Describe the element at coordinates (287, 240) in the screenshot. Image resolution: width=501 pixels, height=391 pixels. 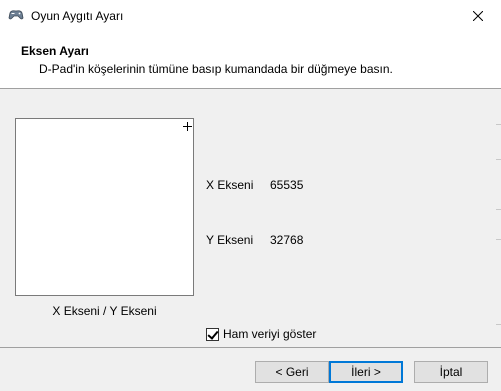
I see `y-axis-value: 32768` at that location.